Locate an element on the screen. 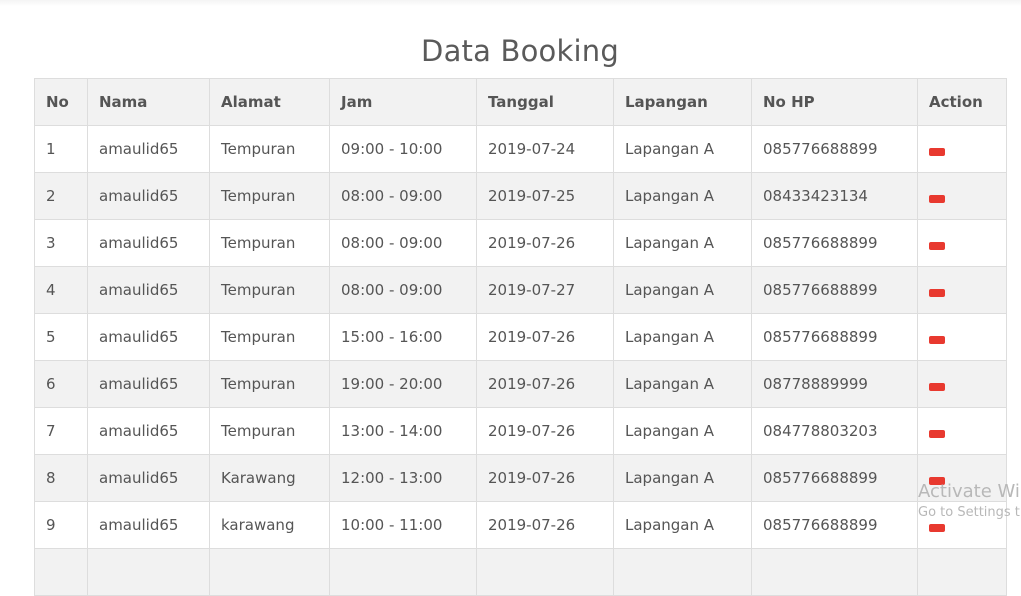 The image size is (1021, 596). cell-jam: 09:00 - 10:00 is located at coordinates (403, 149).